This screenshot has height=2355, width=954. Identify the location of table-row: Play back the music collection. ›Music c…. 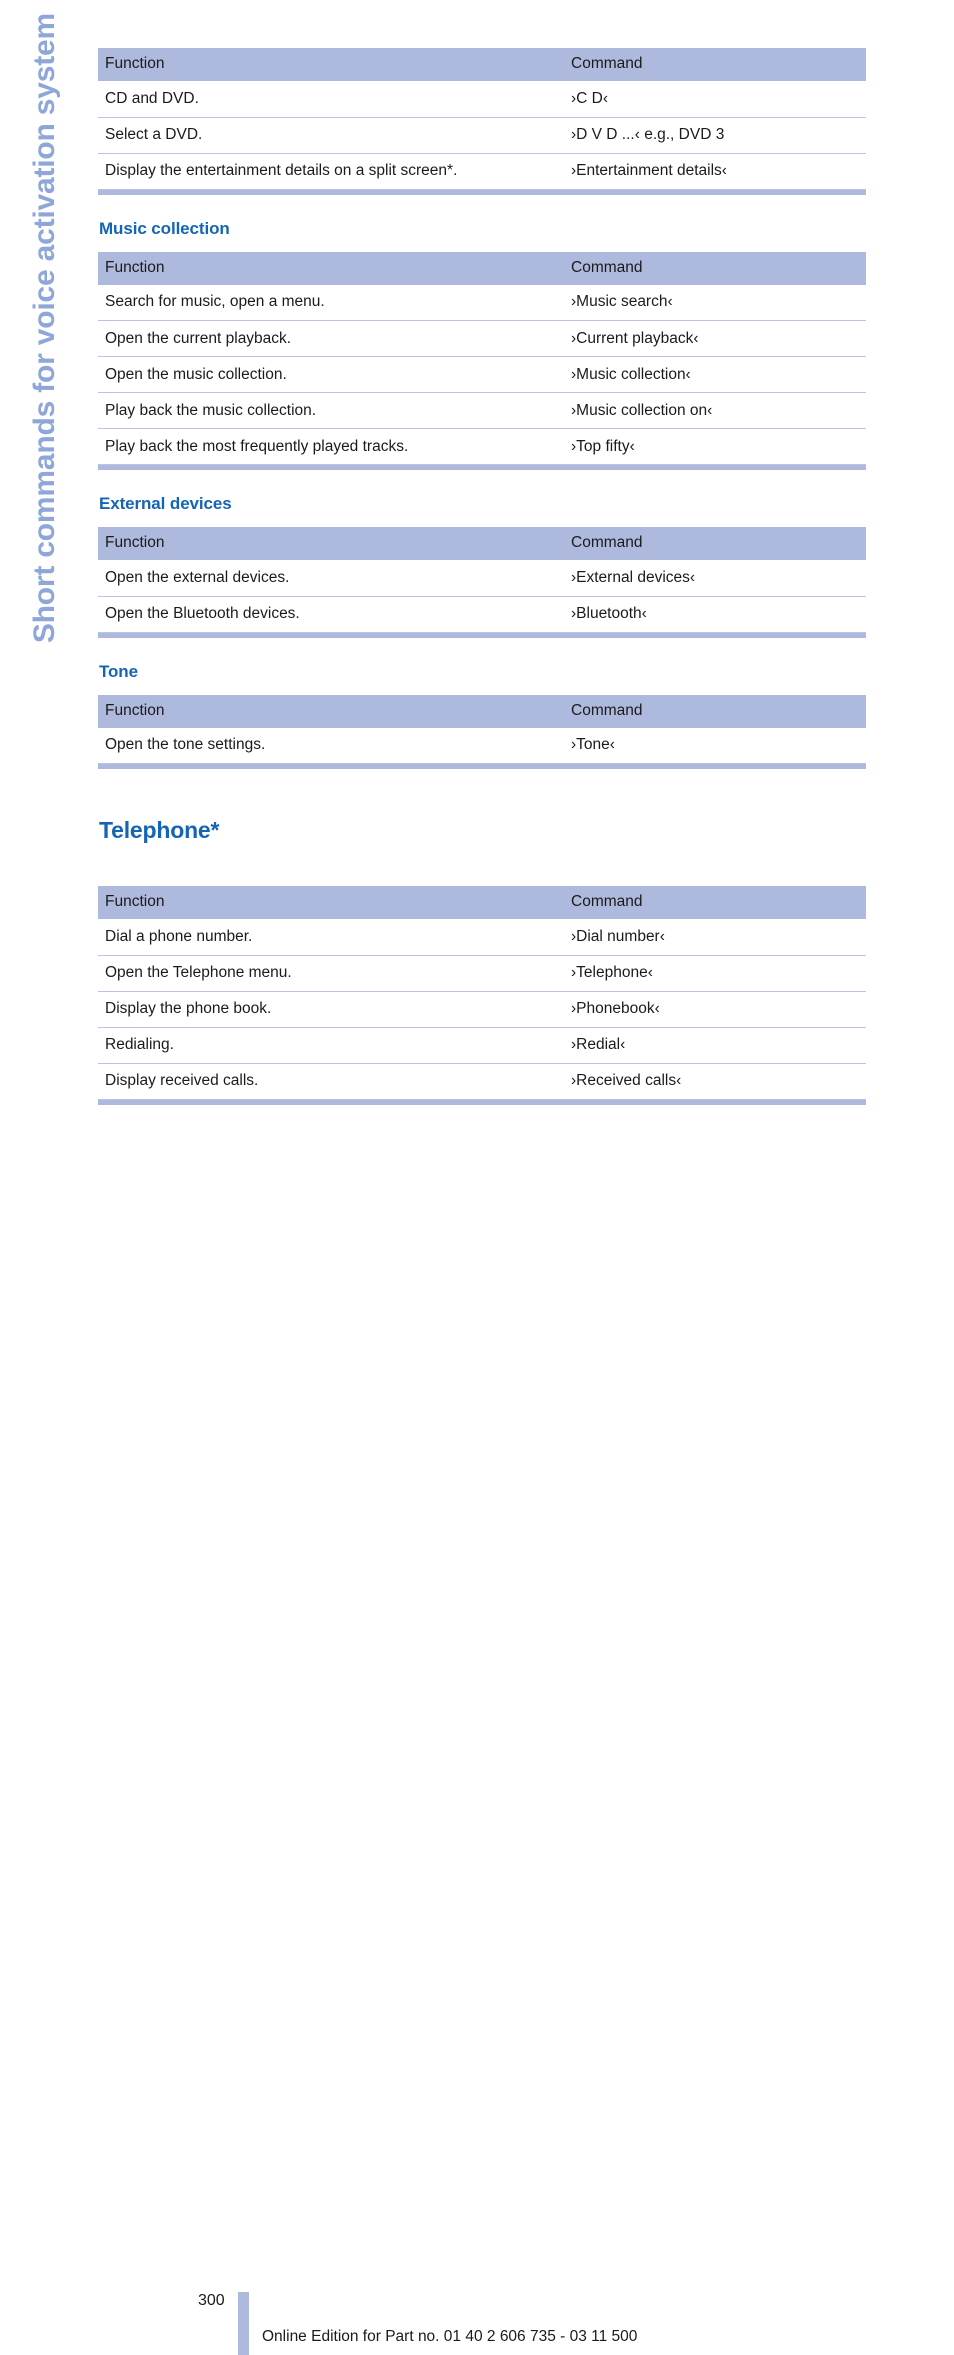
(482, 410).